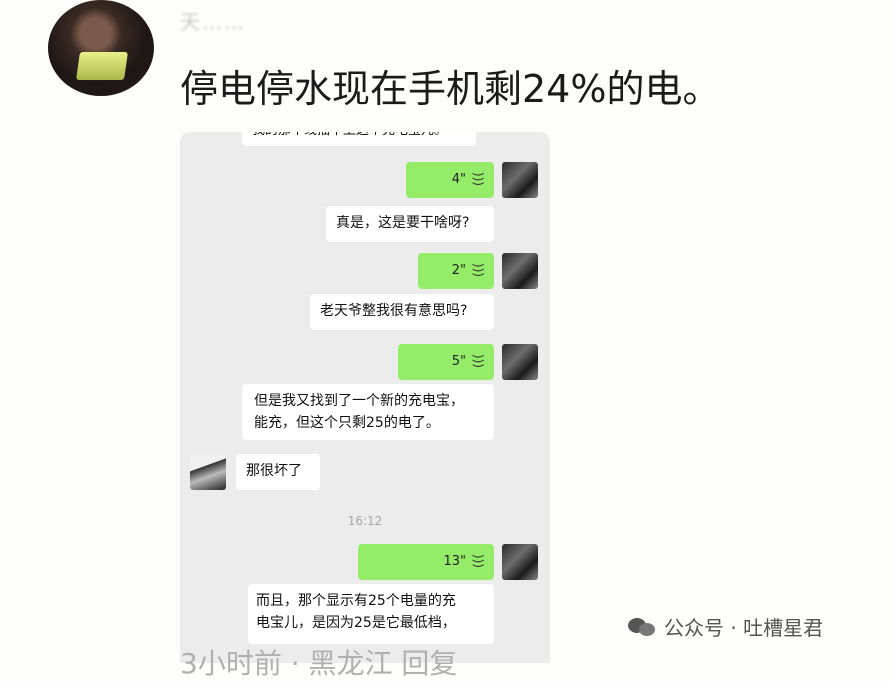  I want to click on voice-message: 4" (((, so click(450, 180).